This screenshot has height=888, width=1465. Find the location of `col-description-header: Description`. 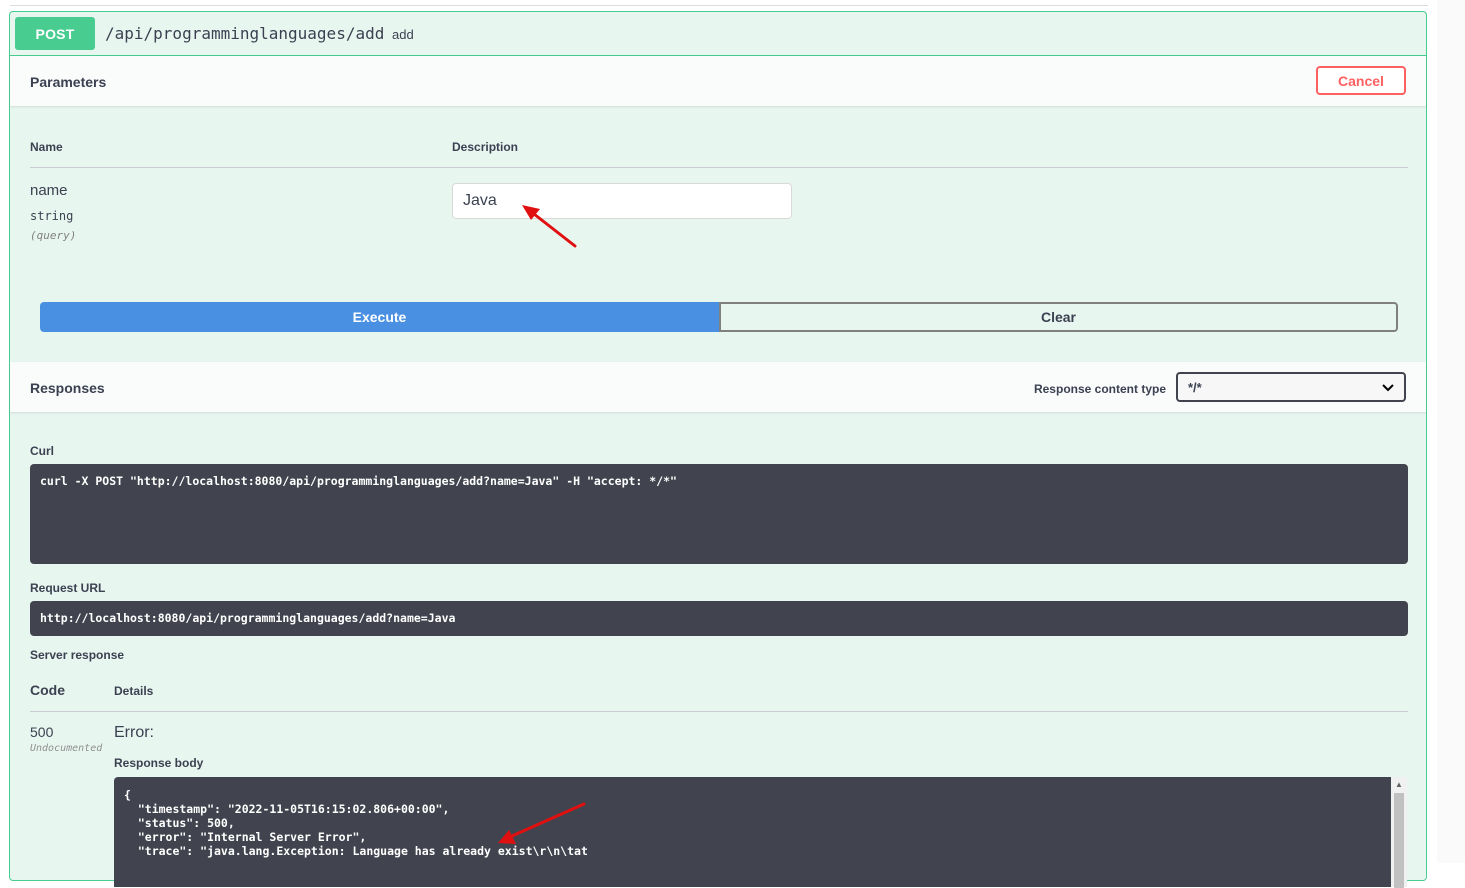

col-description-header: Description is located at coordinates (485, 147).